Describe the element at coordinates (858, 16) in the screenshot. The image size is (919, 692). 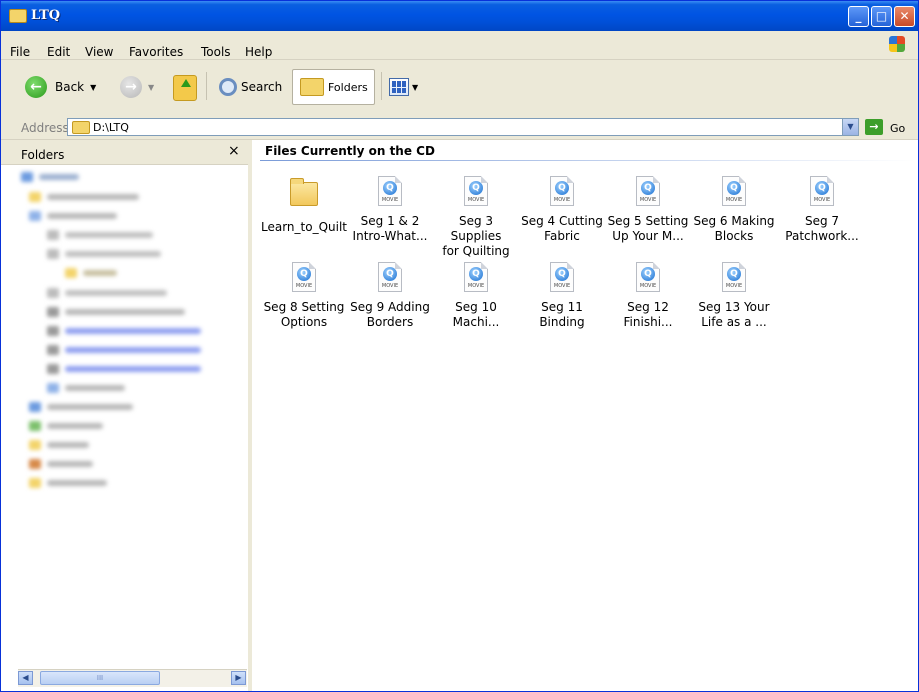
I see `minimize-button: _` at that location.